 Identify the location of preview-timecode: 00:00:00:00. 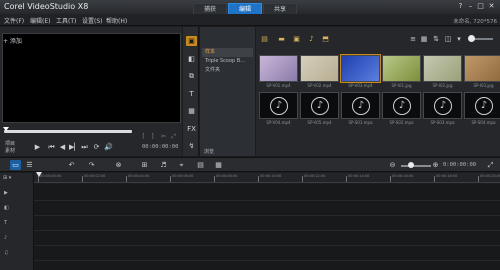
(160, 147).